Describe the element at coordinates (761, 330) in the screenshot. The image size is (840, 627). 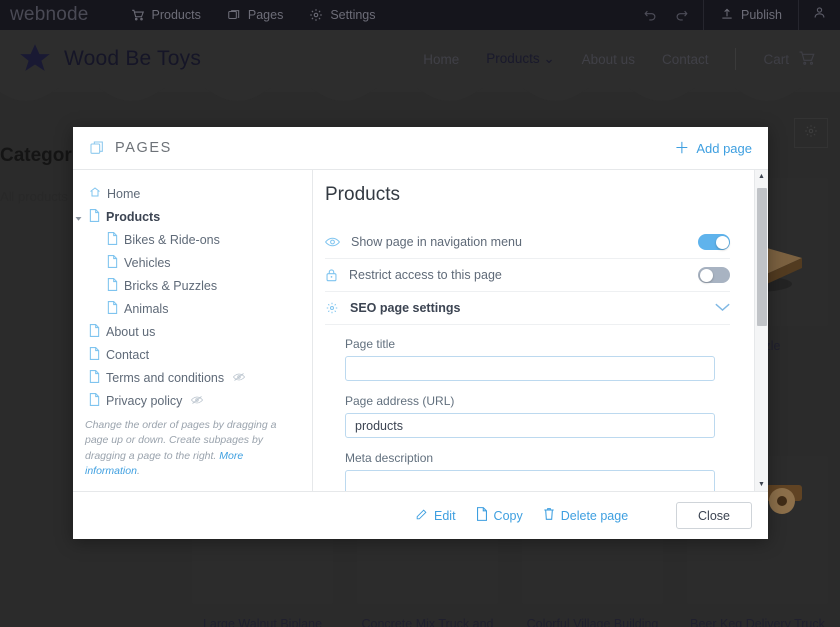
I see `settings-scrollbar: ▲ ▼` at that location.